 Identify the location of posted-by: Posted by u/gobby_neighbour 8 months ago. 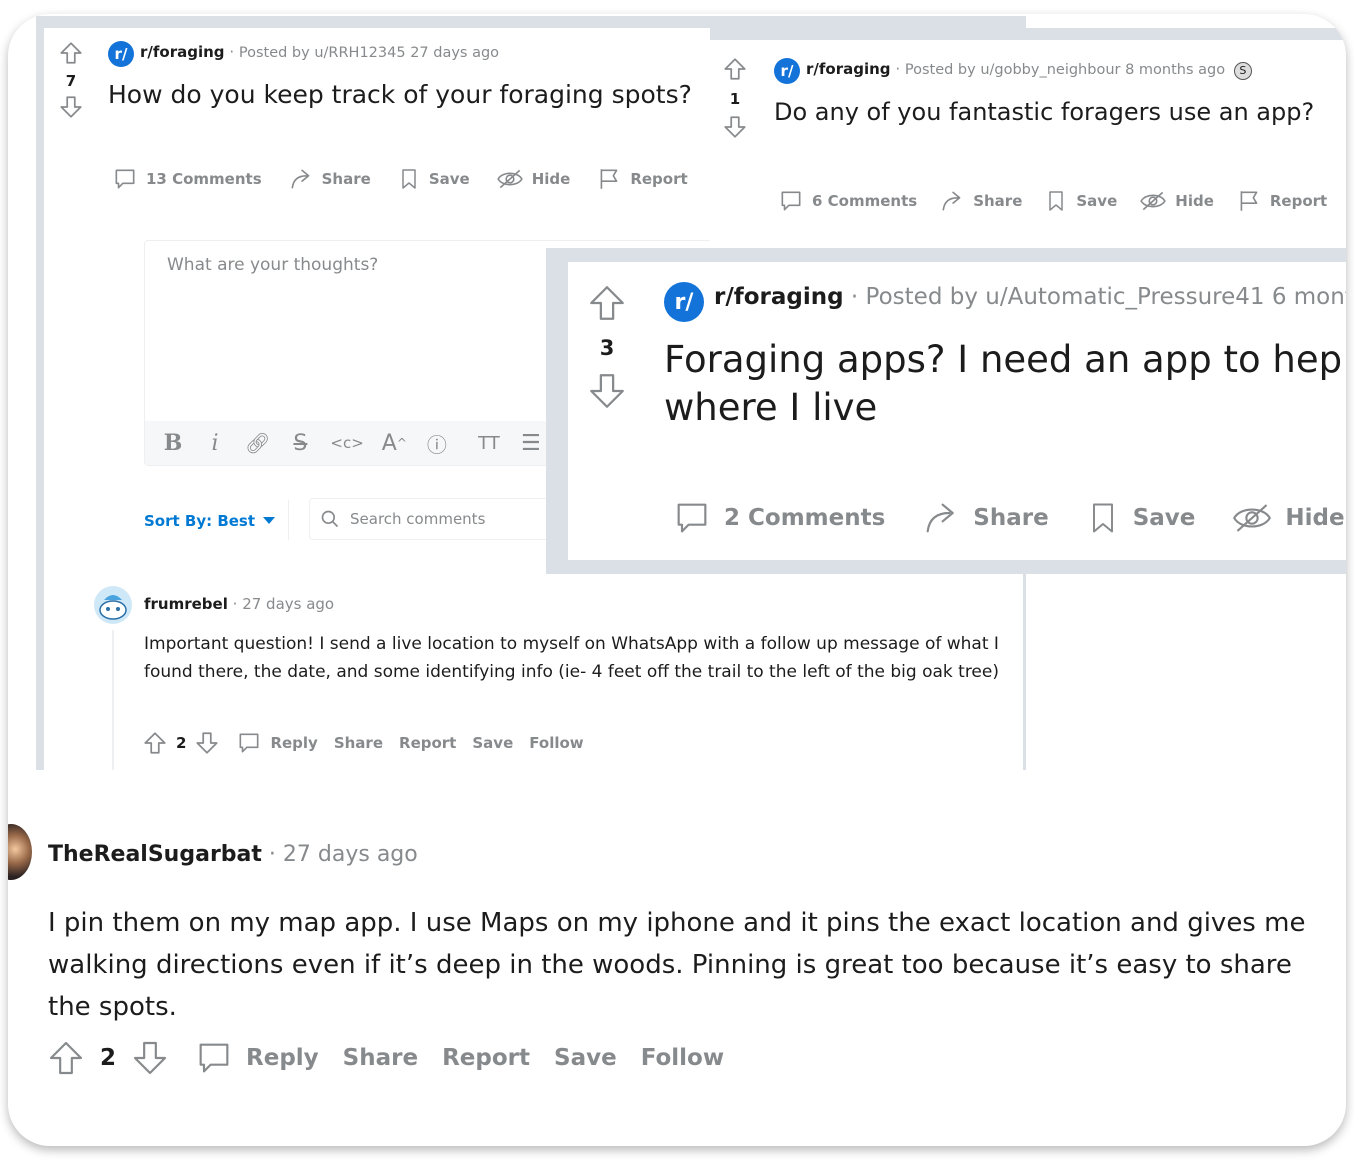
(1065, 70).